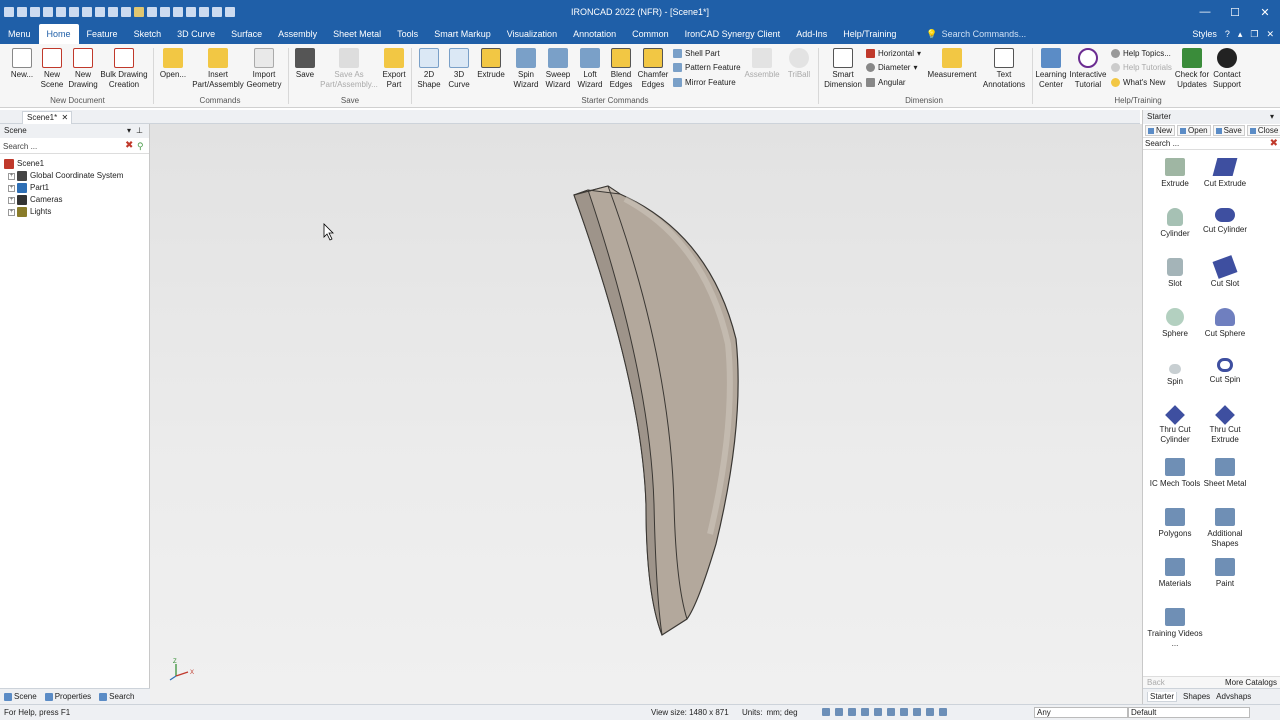 The image size is (1280, 720). Describe the element at coordinates (58, 34) in the screenshot. I see `tab-home: Home` at that location.